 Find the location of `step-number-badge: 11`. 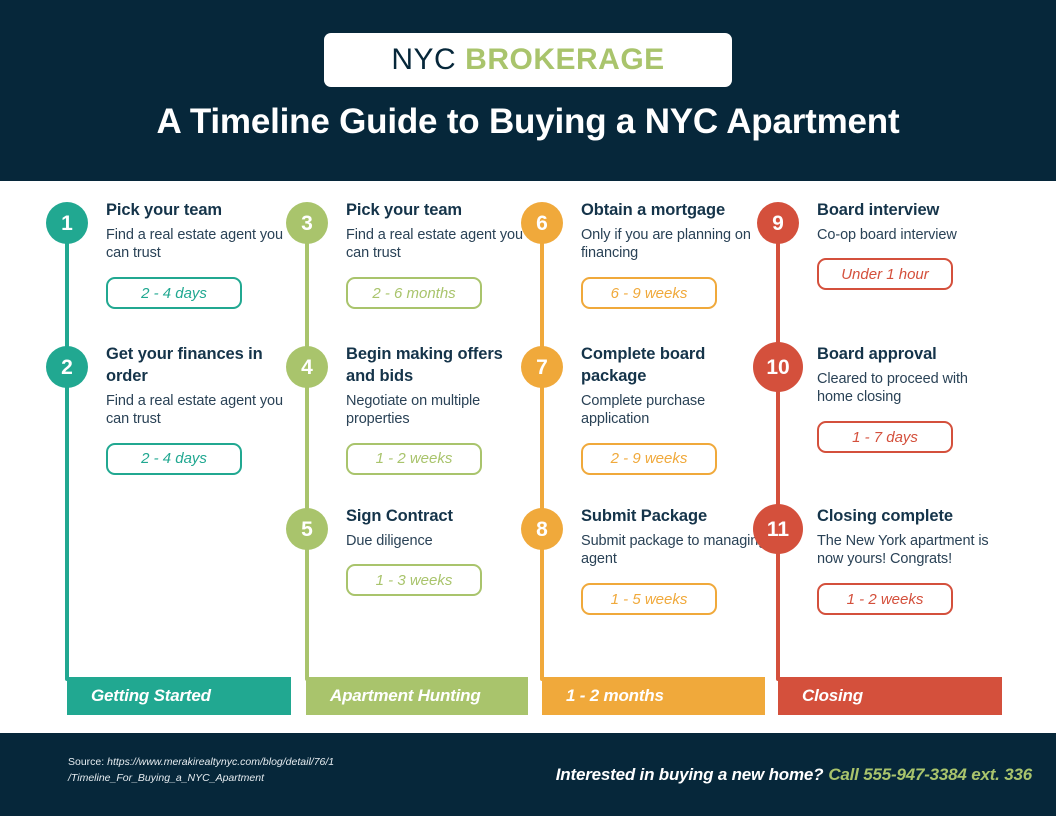

step-number-badge: 11 is located at coordinates (778, 529).